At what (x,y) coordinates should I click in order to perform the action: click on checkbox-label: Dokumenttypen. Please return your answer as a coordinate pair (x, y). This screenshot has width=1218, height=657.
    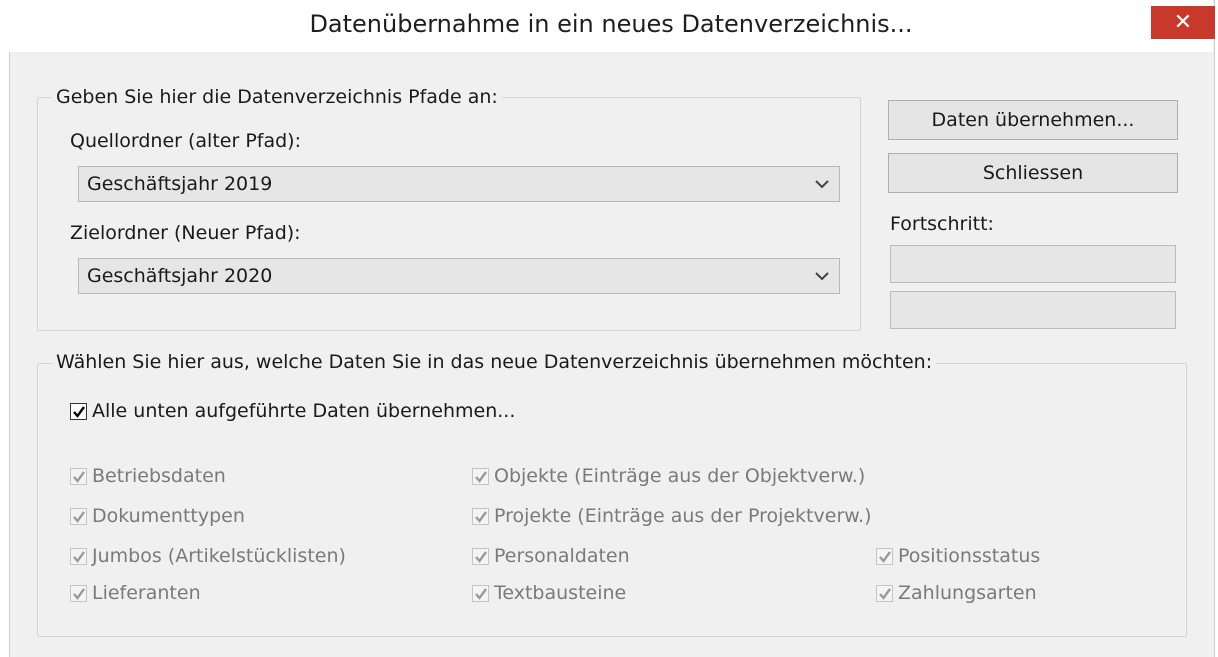
    Looking at the image, I should click on (168, 516).